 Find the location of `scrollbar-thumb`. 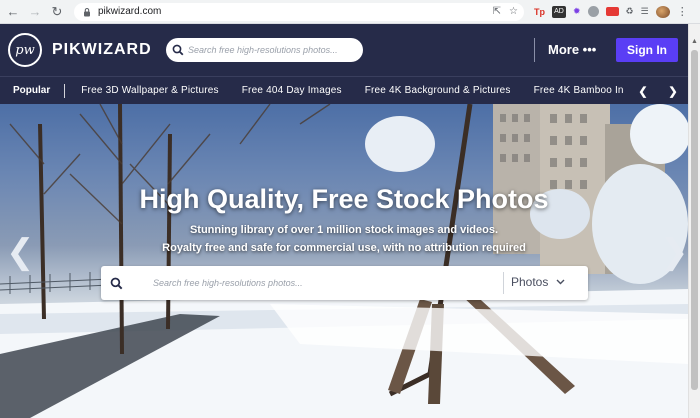

scrollbar-thumb is located at coordinates (694, 220).